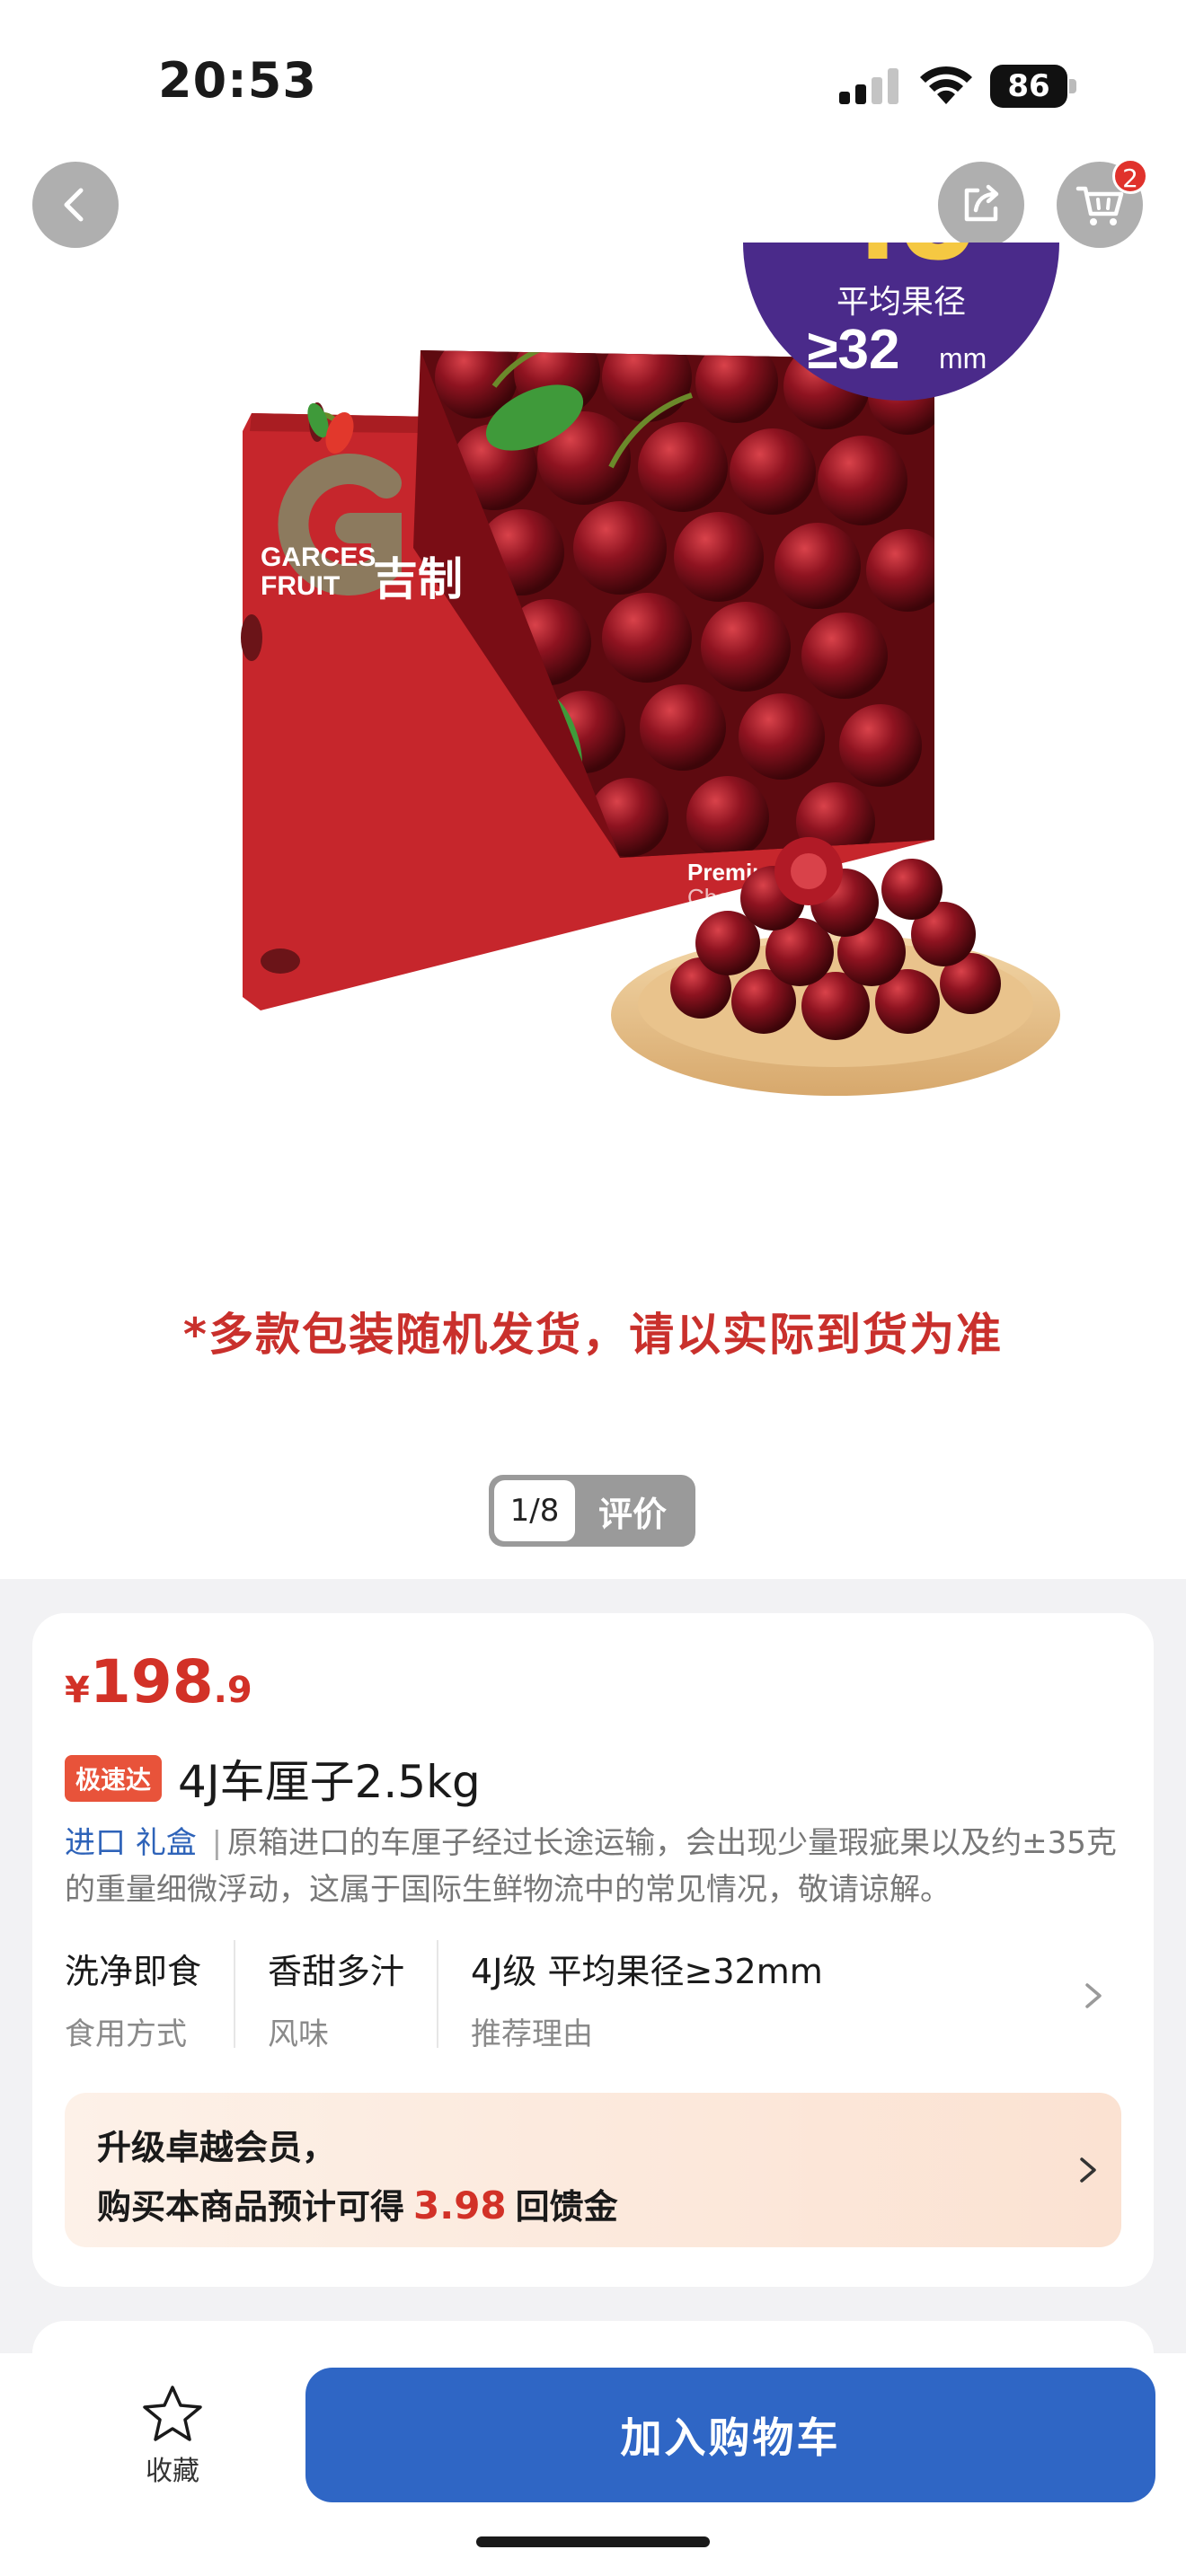  I want to click on price: ¥198.9, so click(158, 1681).